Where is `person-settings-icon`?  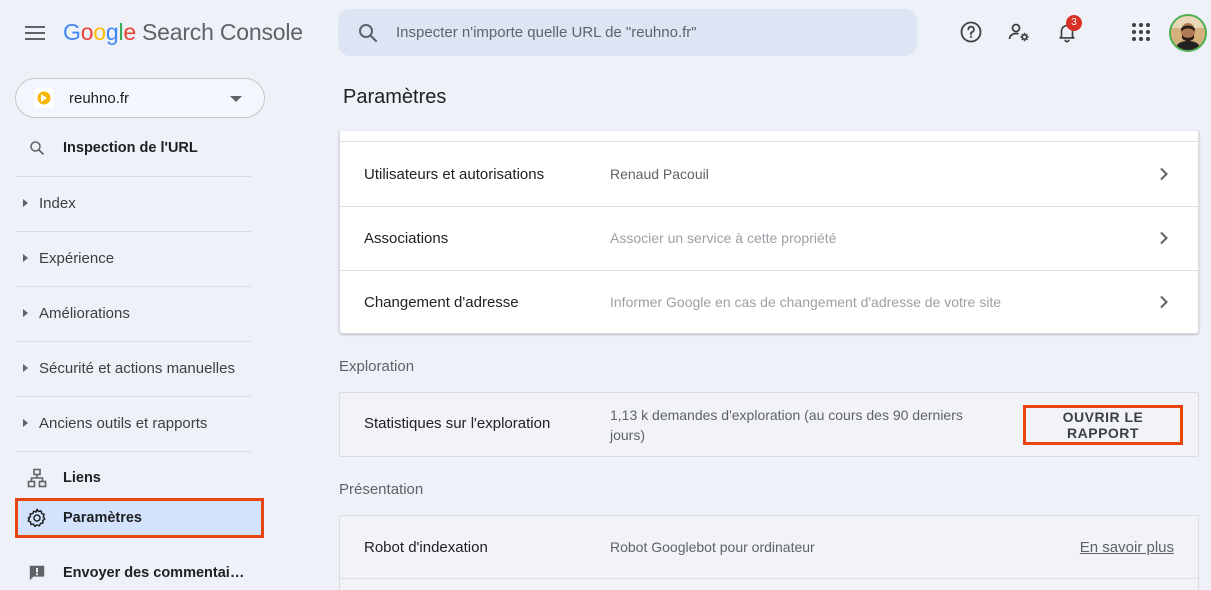 person-settings-icon is located at coordinates (1018, 32).